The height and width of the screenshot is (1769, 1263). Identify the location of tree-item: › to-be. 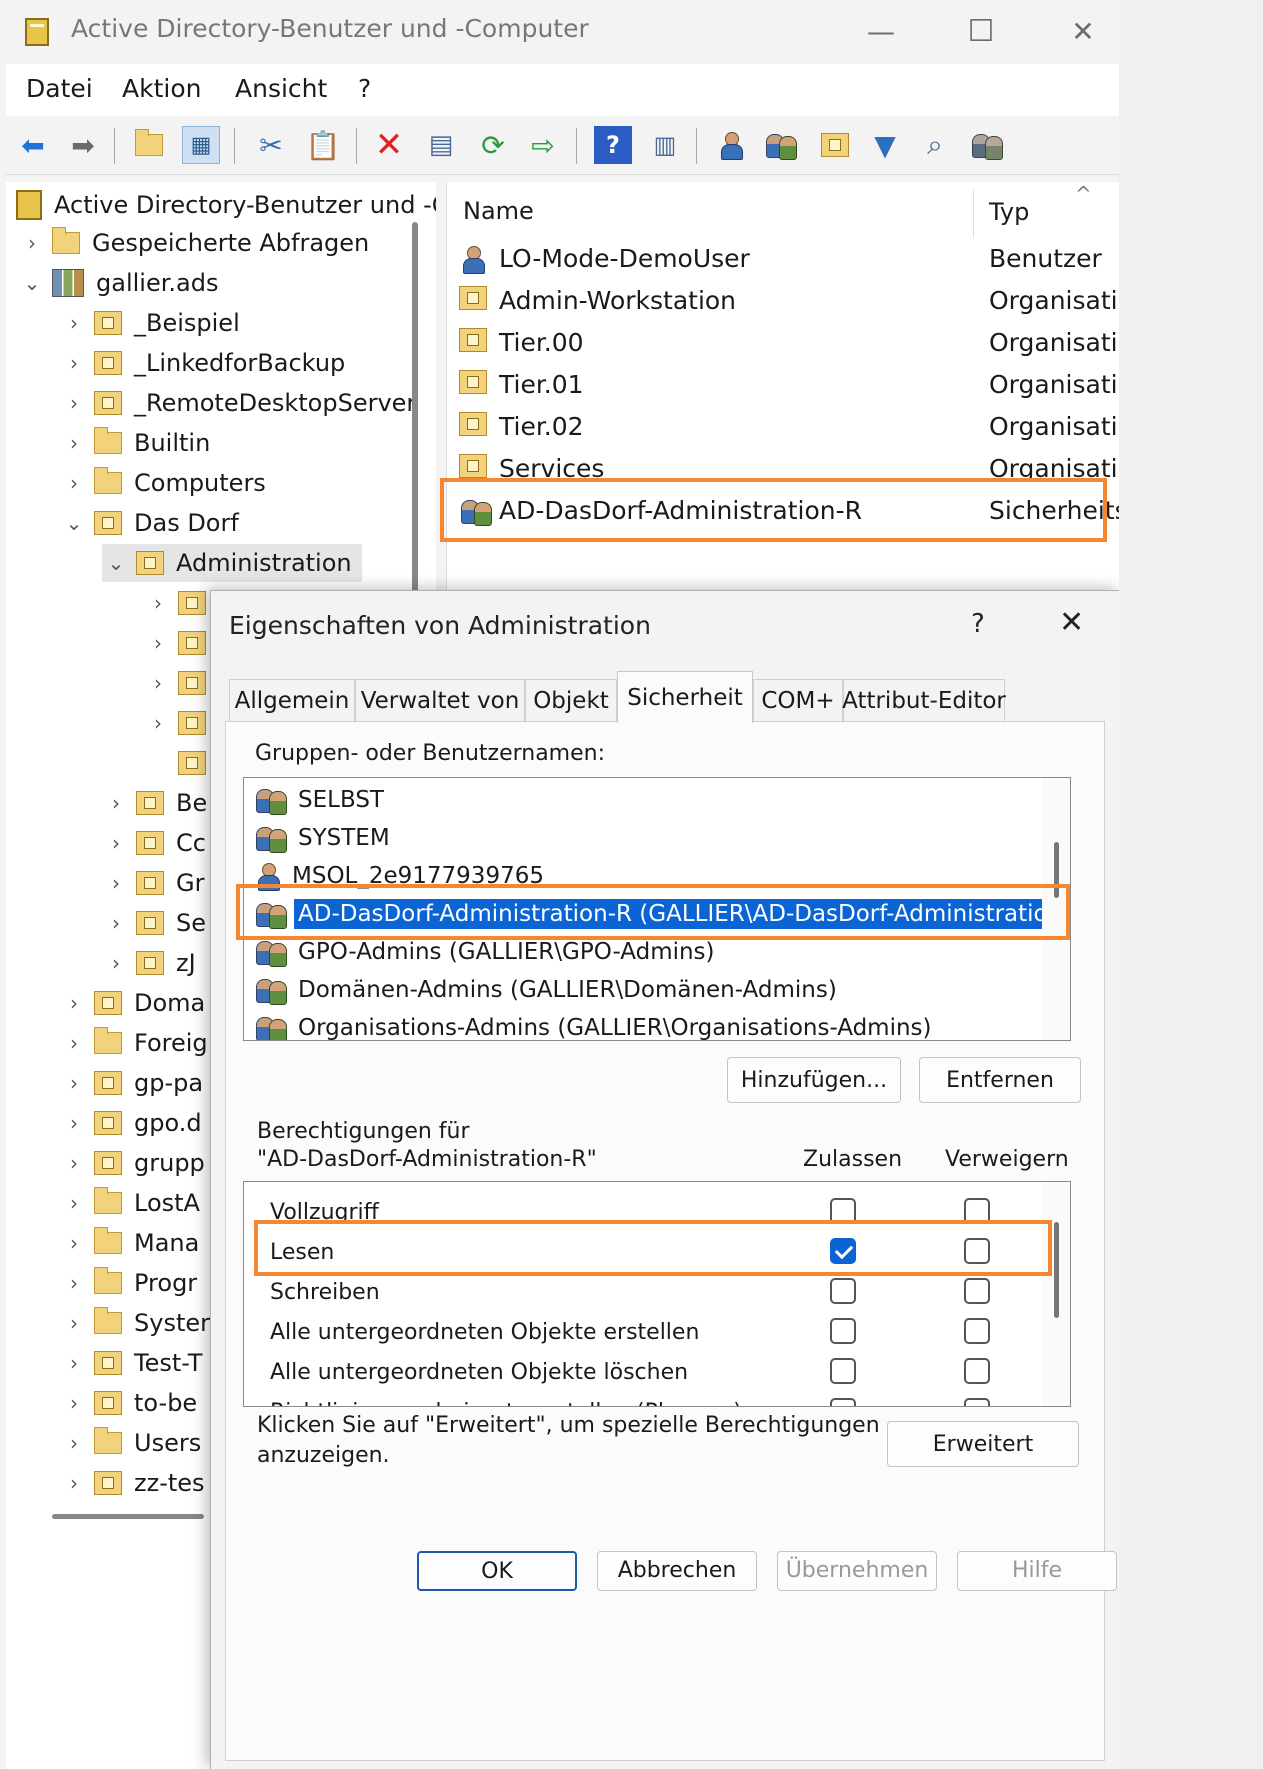
(128, 1403).